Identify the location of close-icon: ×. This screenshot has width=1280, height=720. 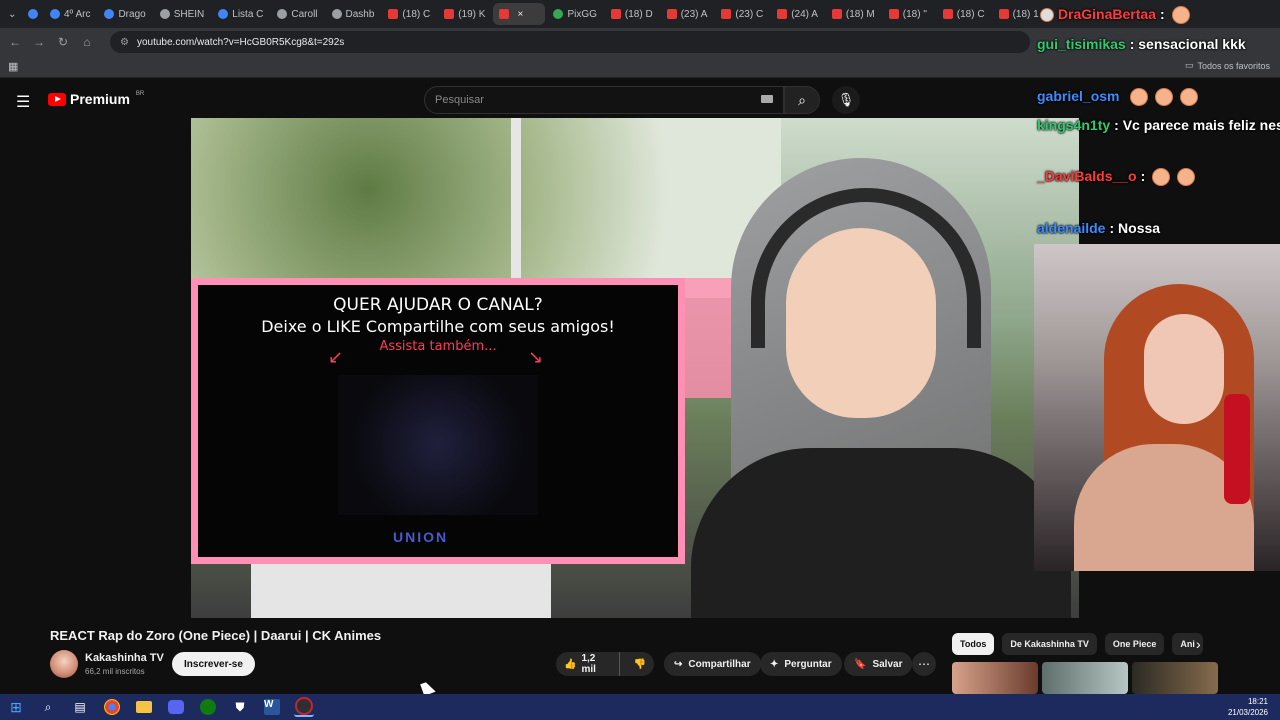
(520, 14).